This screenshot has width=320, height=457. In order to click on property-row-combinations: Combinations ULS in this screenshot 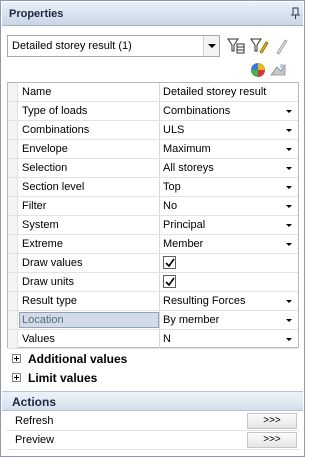, I will do `click(153, 130)`.